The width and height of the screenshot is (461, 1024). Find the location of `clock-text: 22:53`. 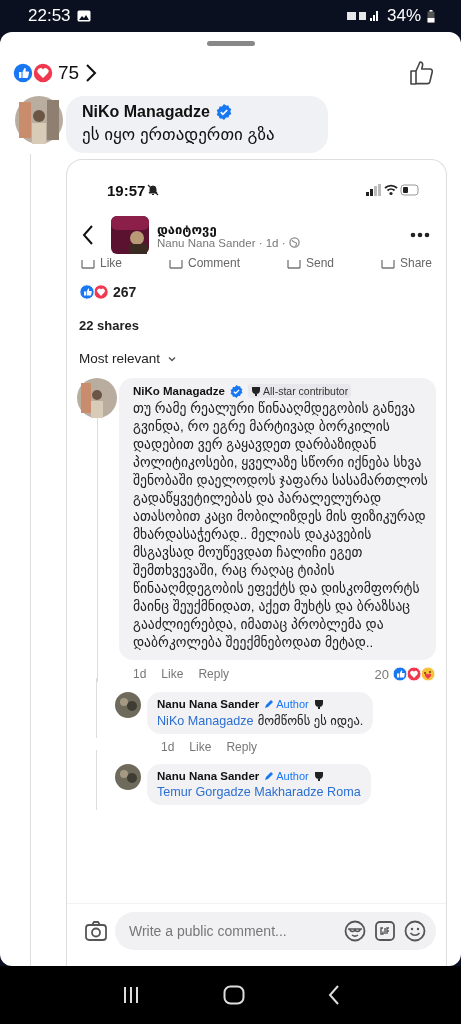

clock-text: 22:53 is located at coordinates (49, 16).